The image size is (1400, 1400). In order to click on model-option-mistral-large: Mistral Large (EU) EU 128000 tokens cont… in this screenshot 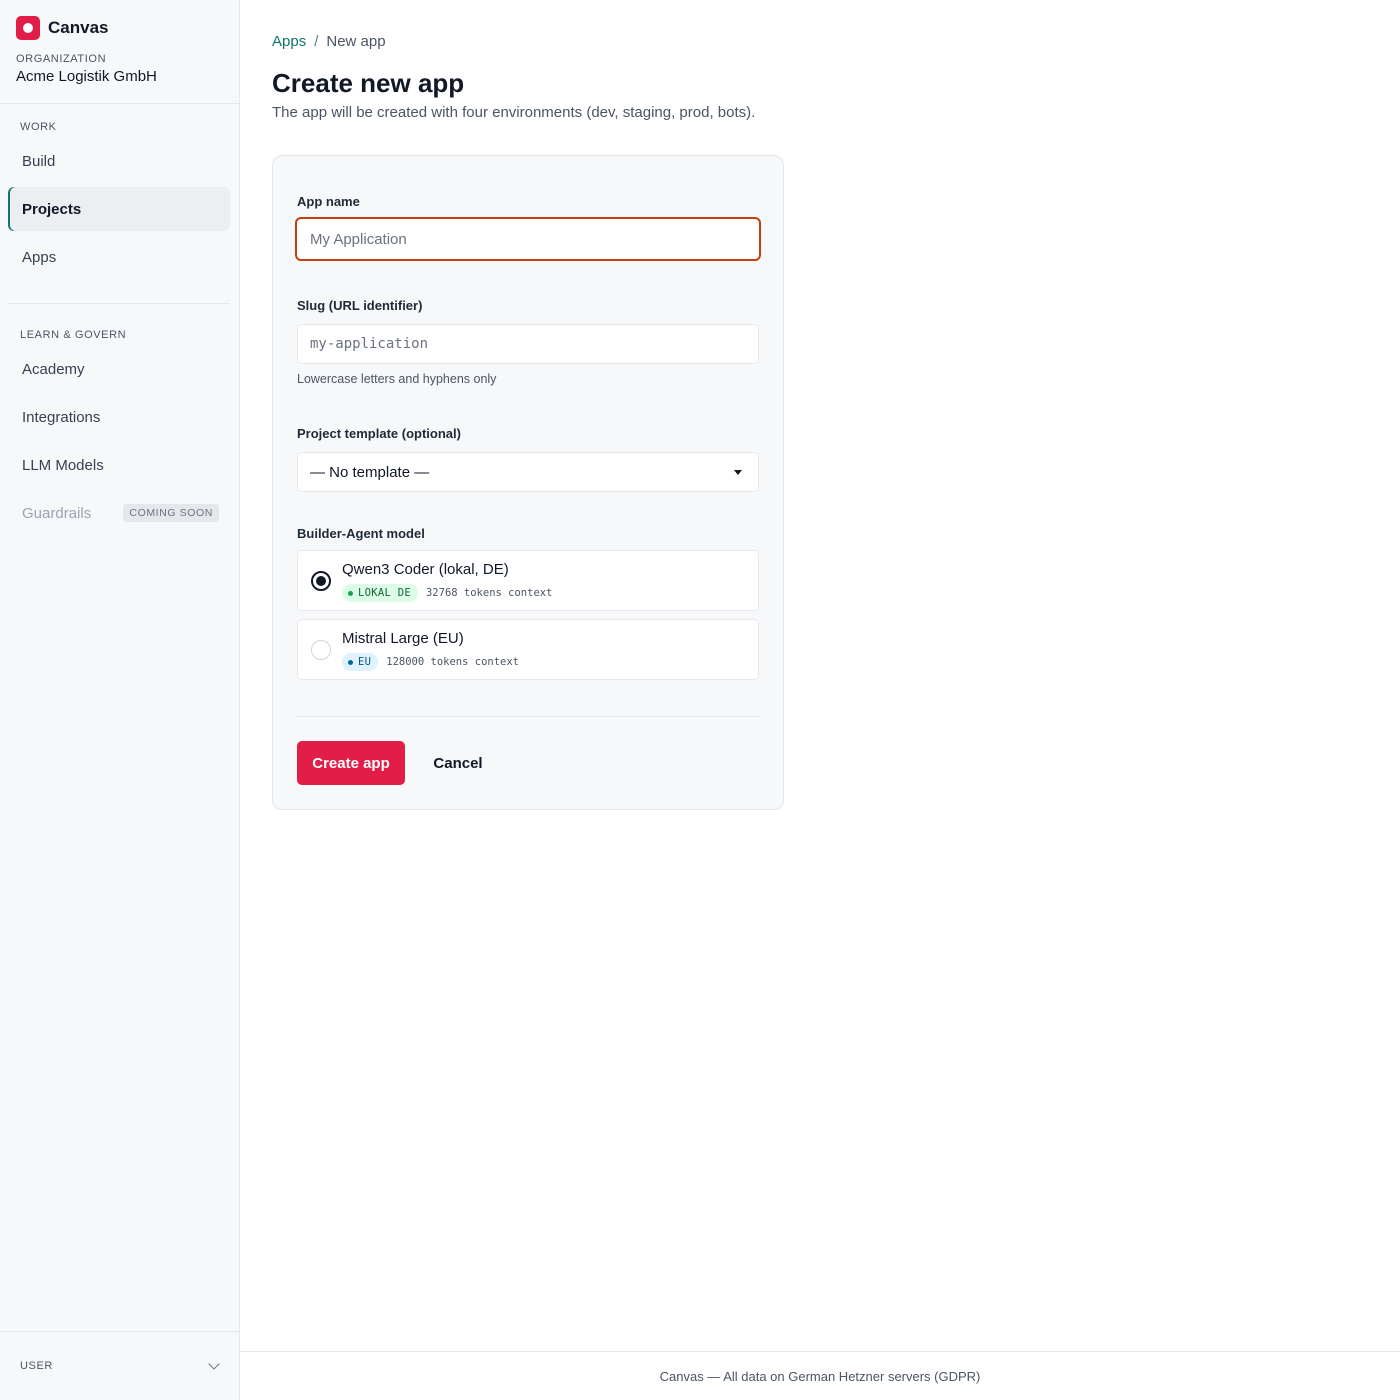, I will do `click(528, 649)`.